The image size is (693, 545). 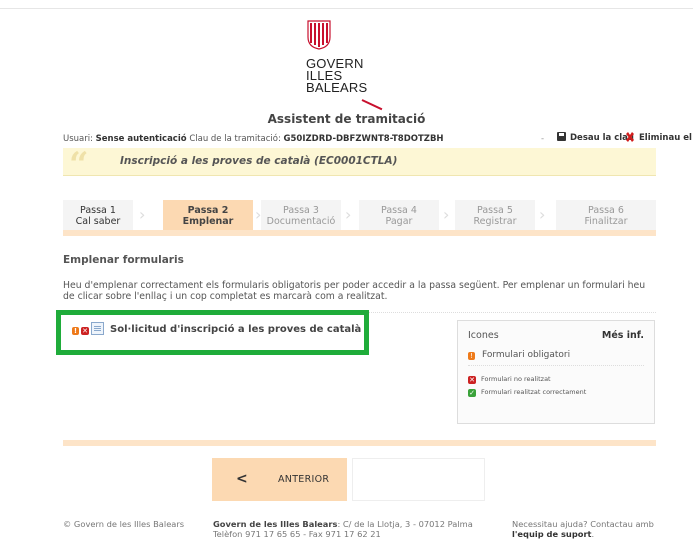 I want to click on more-info-link: Més inf., so click(x=623, y=335).